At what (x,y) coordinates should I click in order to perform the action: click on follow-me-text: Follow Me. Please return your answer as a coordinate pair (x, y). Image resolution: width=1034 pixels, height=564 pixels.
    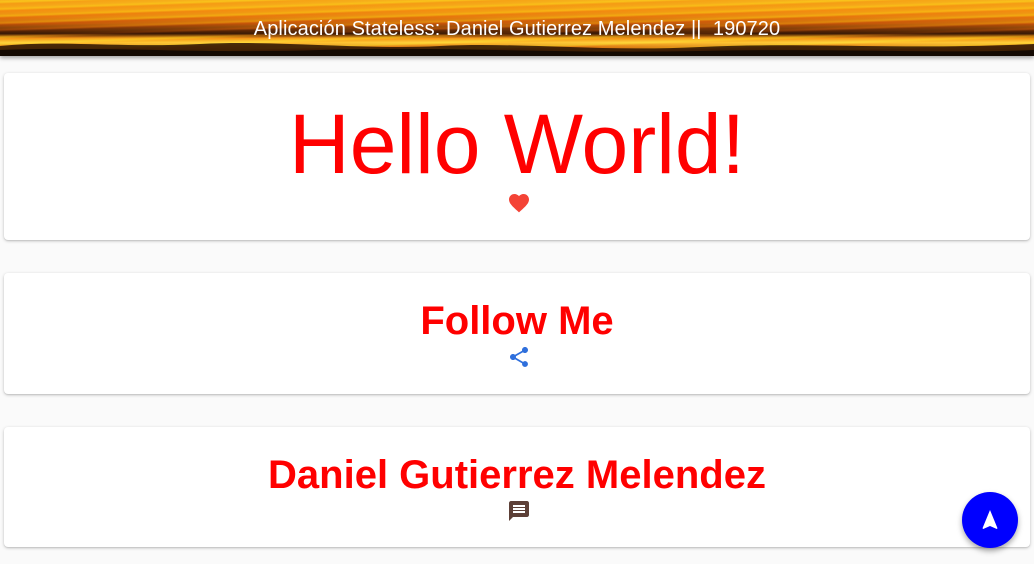
    Looking at the image, I should click on (517, 321).